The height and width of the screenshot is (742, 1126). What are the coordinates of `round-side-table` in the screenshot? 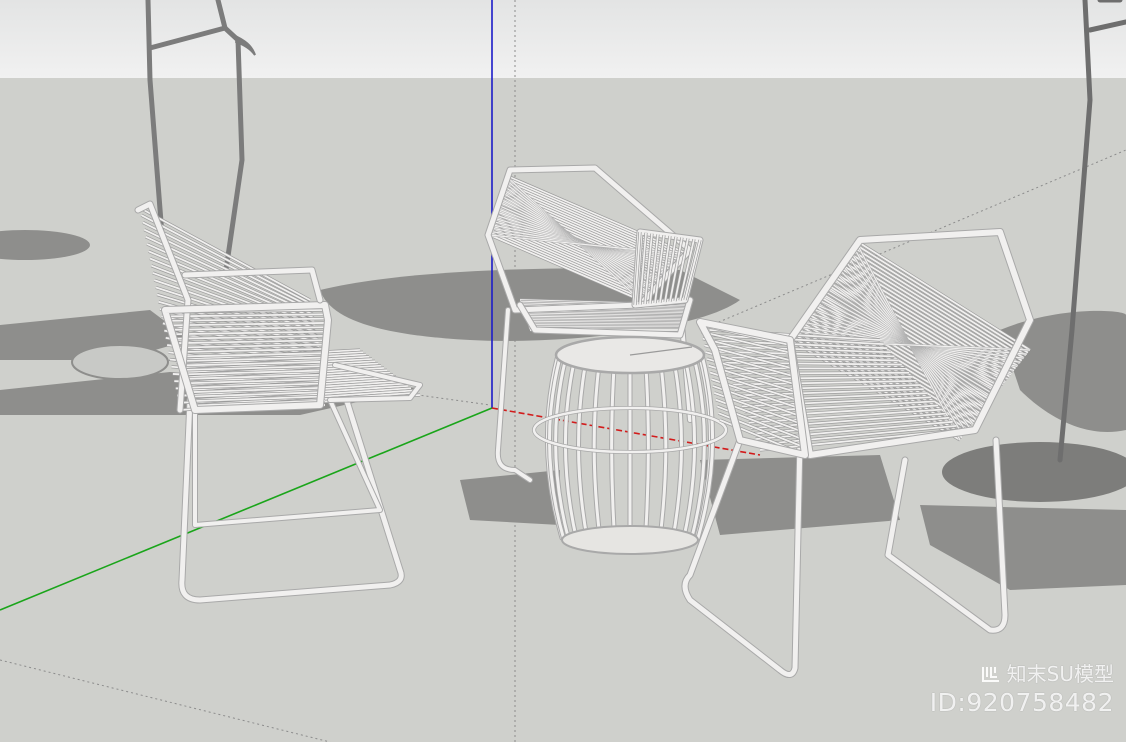 It's located at (630, 445).